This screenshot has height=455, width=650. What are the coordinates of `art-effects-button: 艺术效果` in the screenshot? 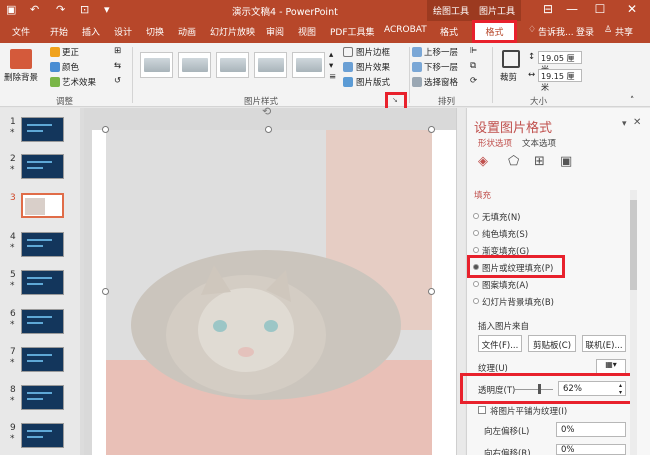 It's located at (79, 82).